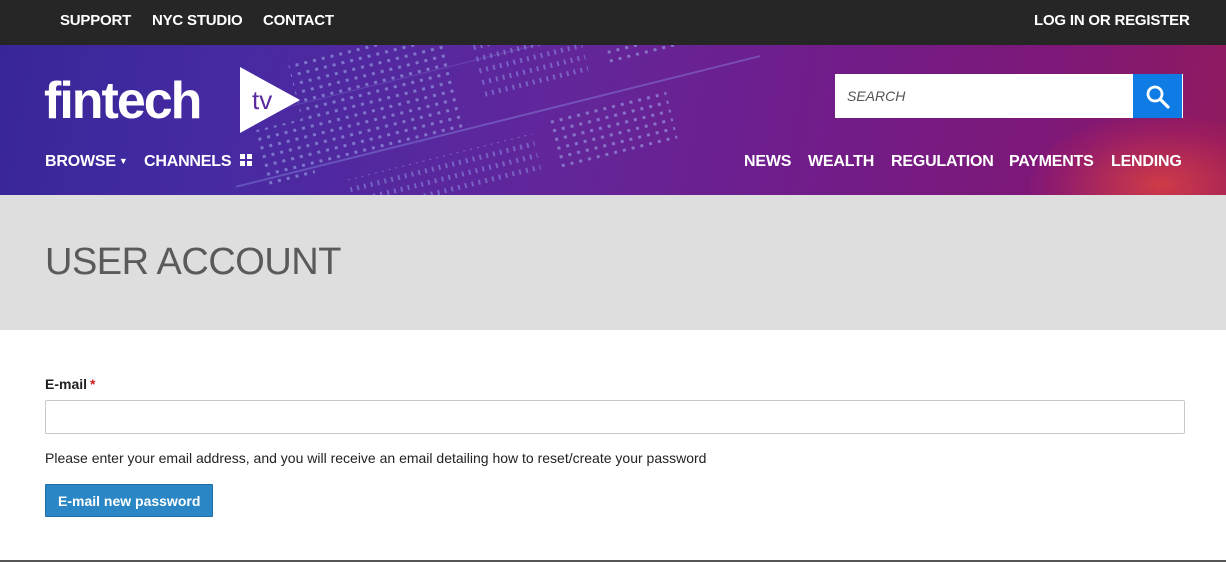 This screenshot has width=1226, height=562. Describe the element at coordinates (1112, 20) in the screenshot. I see `login-register-link: LOG IN OR REGISTER` at that location.